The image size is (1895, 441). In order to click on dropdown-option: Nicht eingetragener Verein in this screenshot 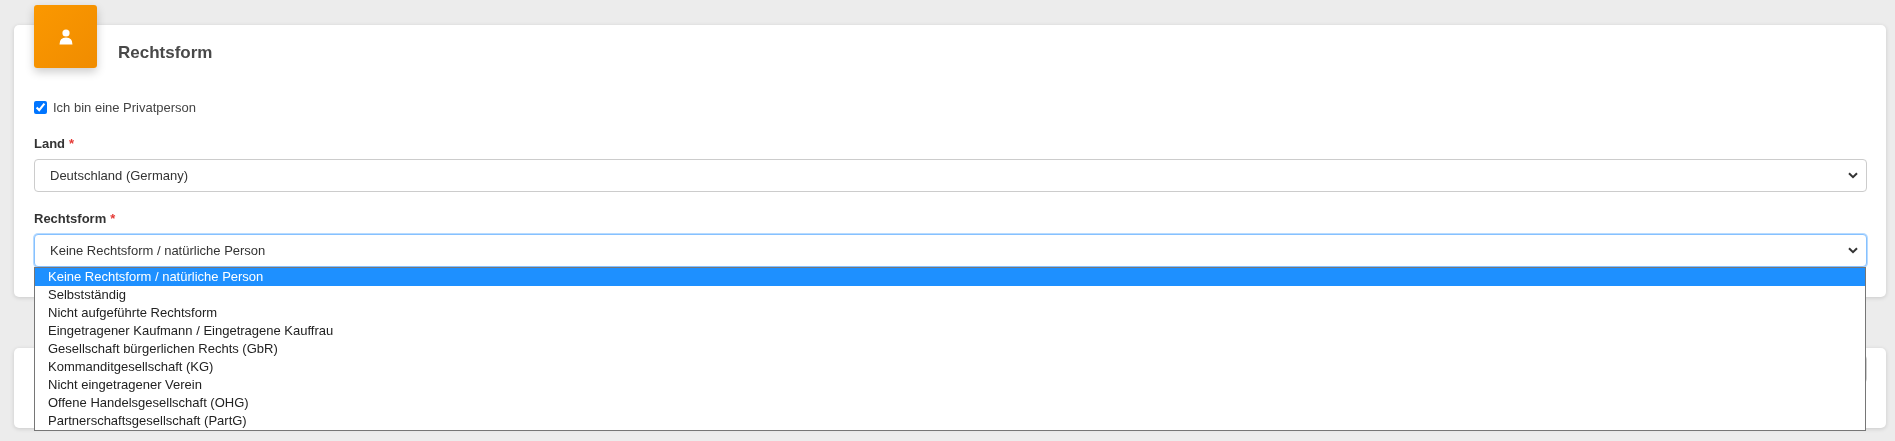, I will do `click(950, 385)`.